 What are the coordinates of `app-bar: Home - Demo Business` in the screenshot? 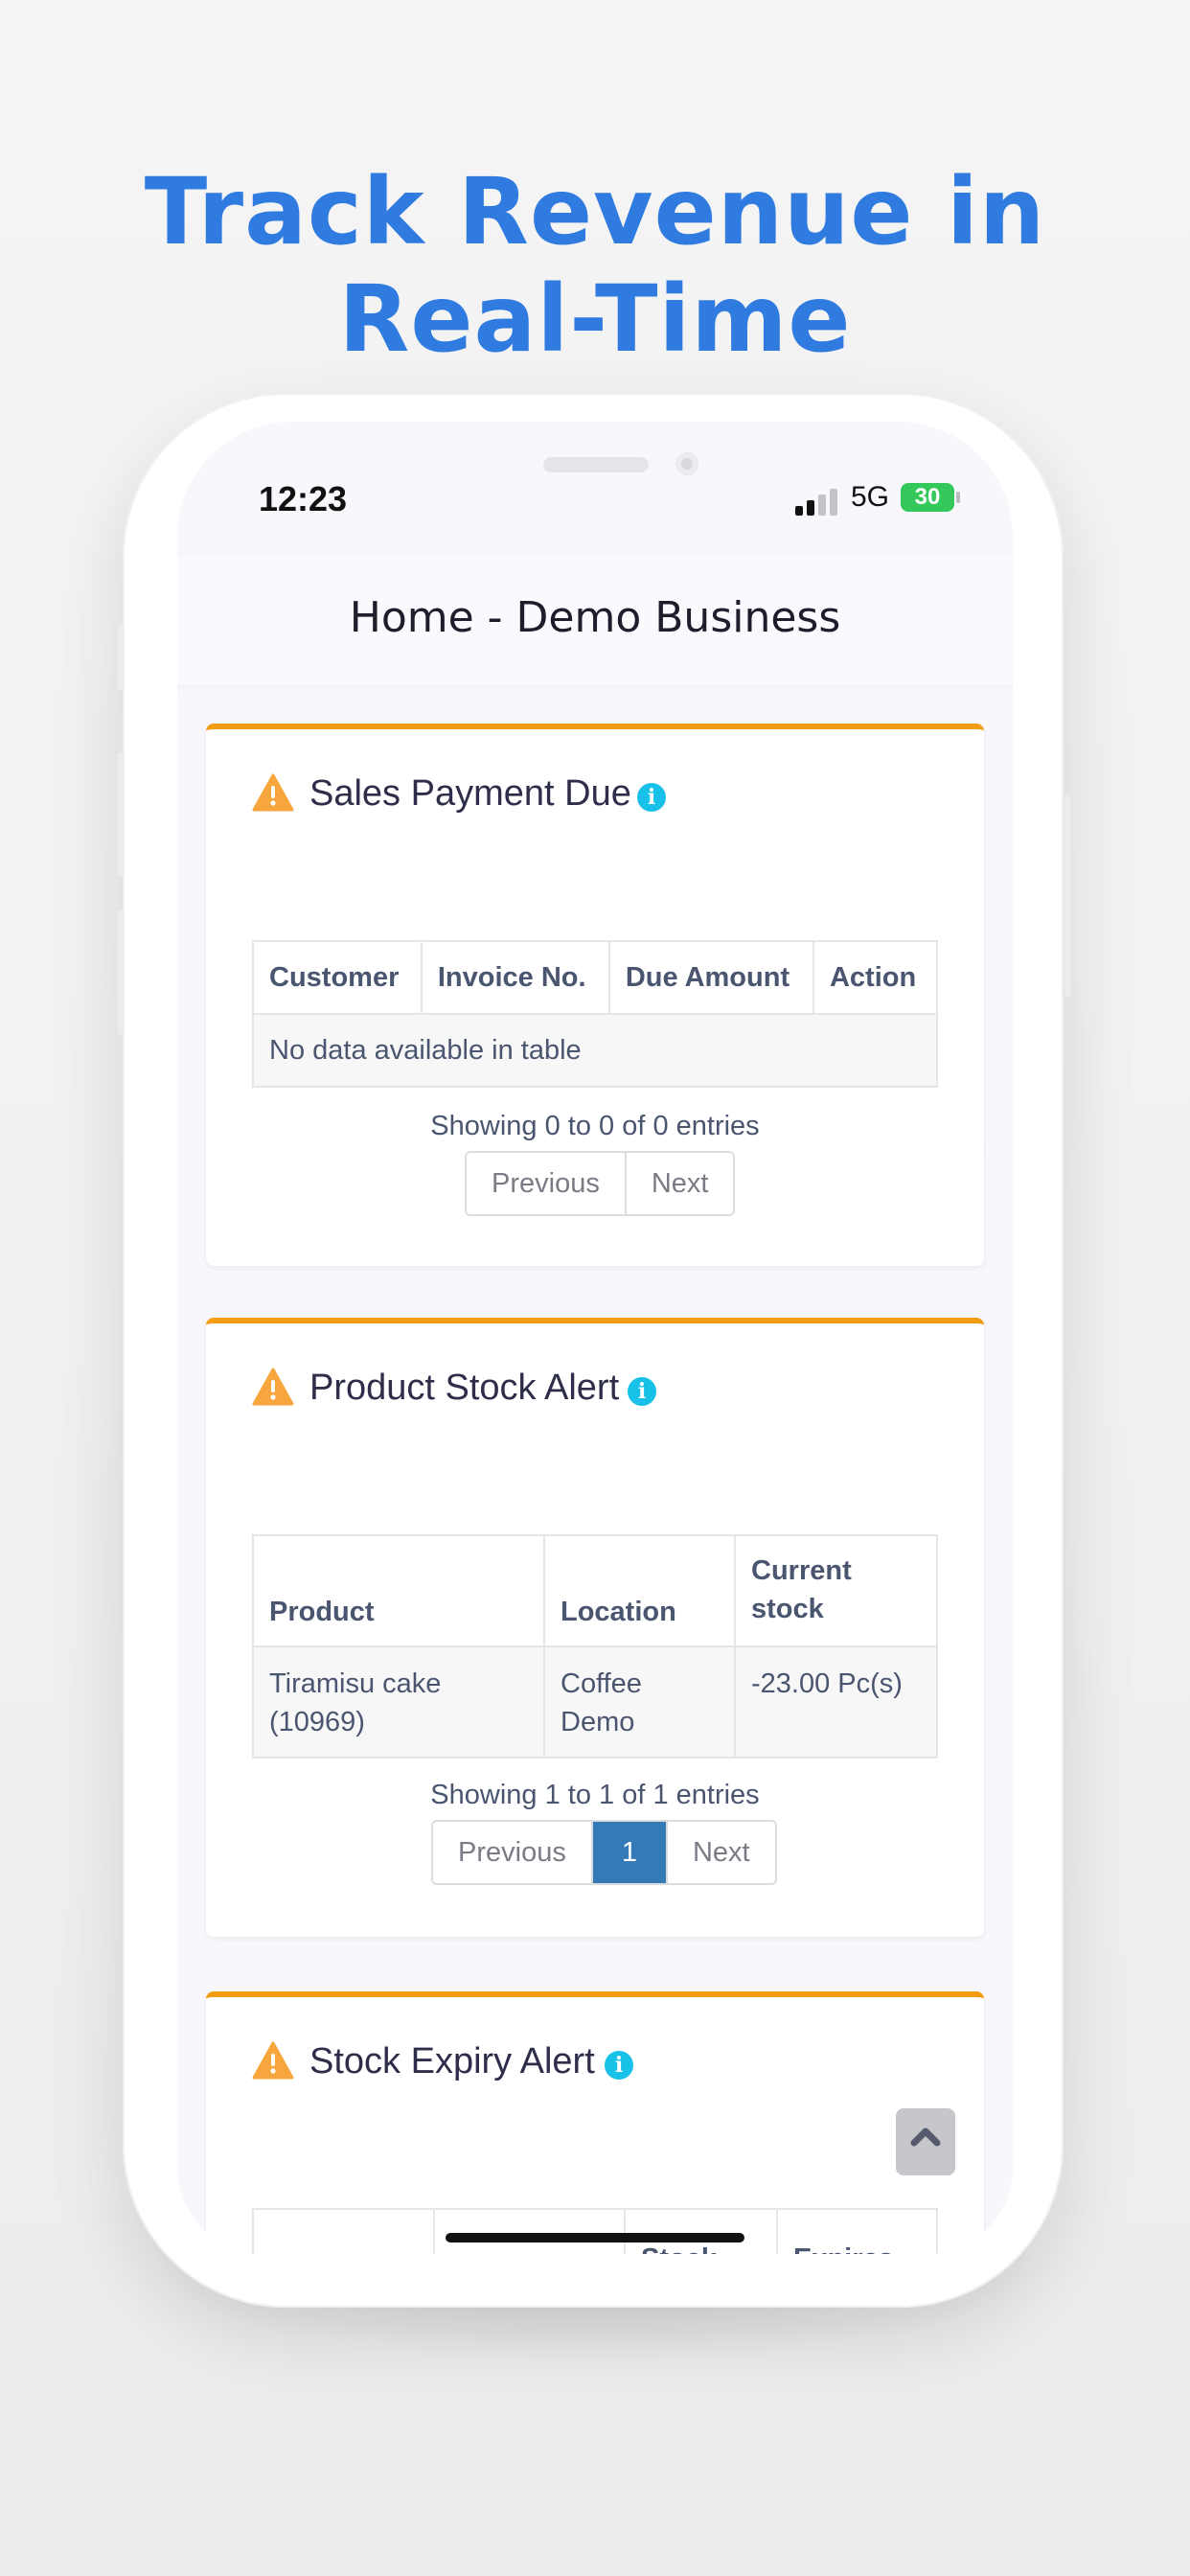 It's located at (595, 620).